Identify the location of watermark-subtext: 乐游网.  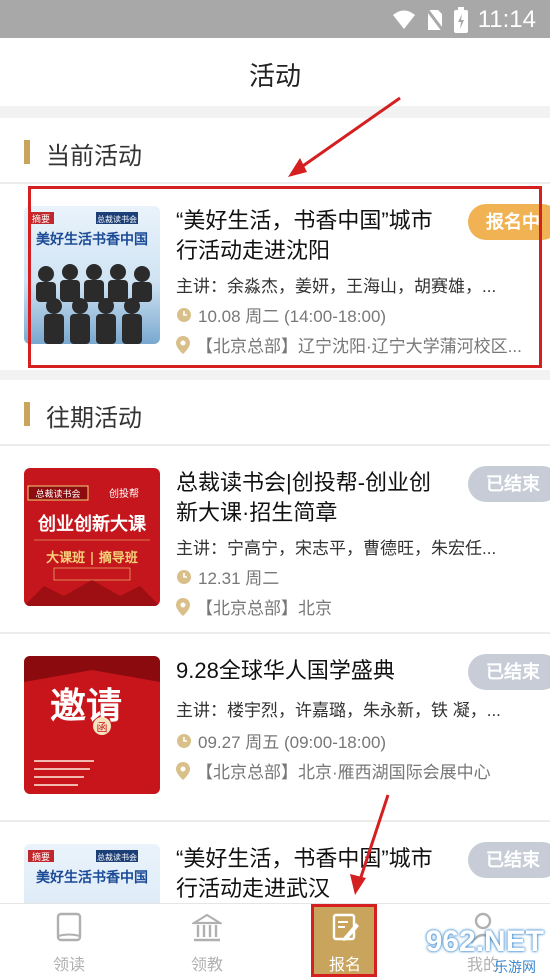
(515, 967).